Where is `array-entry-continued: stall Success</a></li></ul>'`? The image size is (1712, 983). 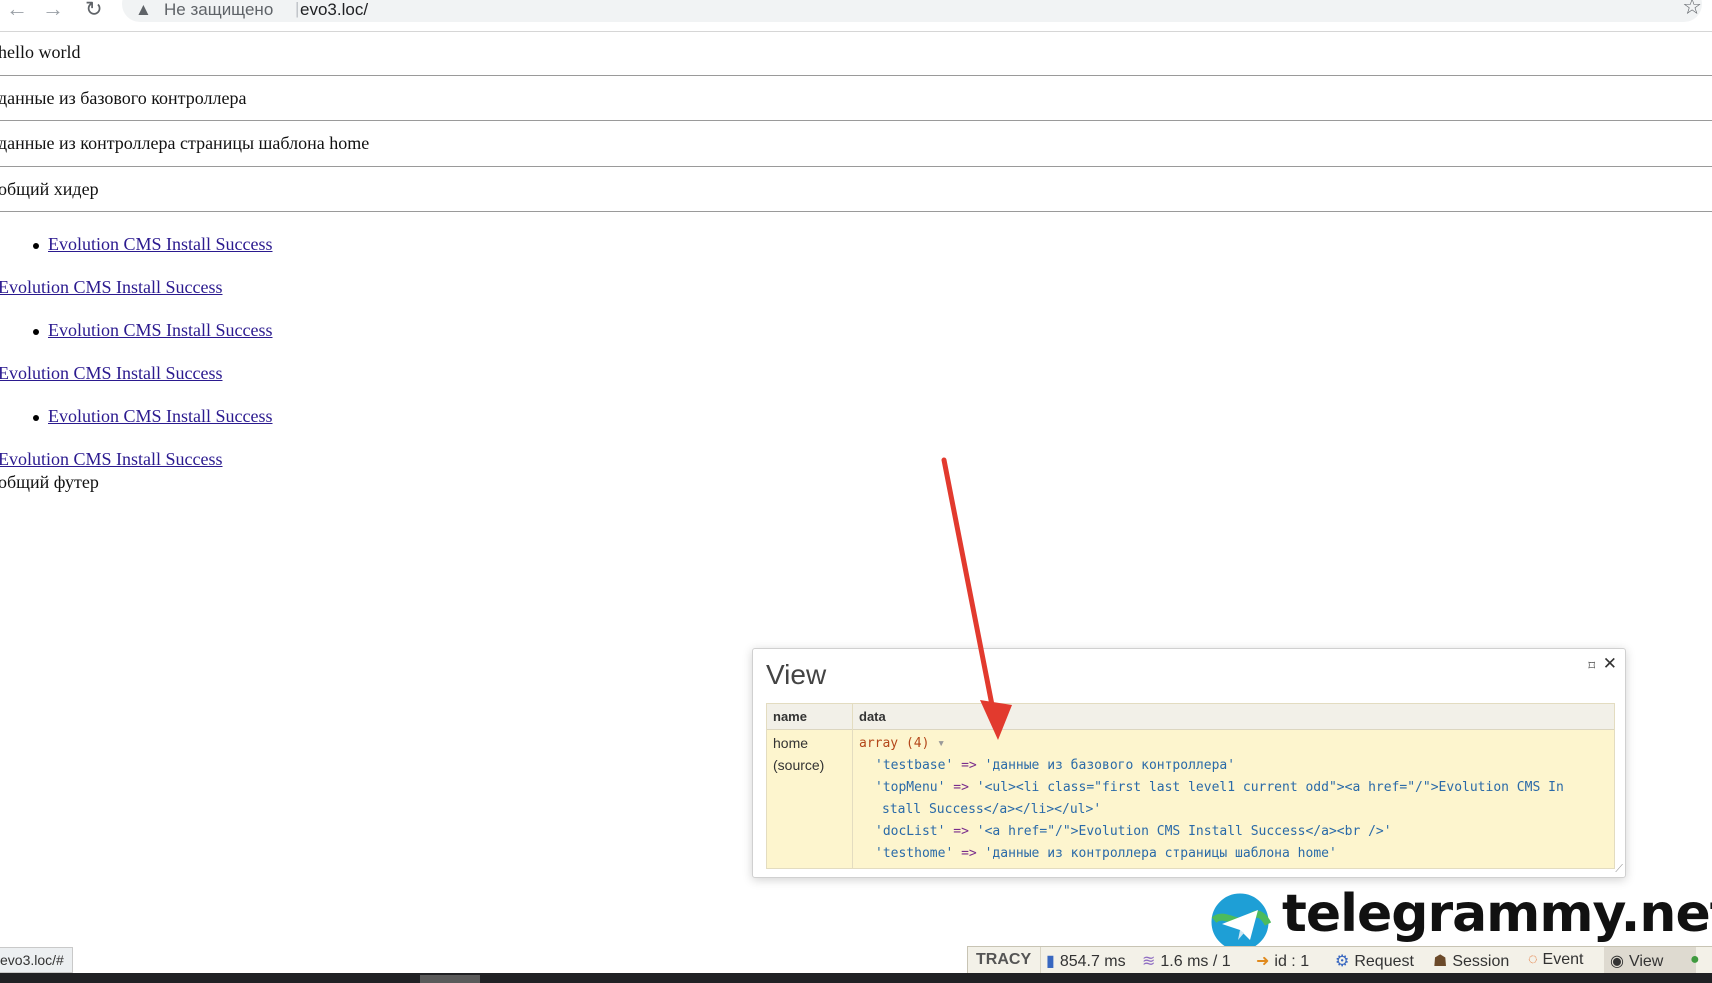 array-entry-continued: stall Success</a></li></ul>' is located at coordinates (992, 809).